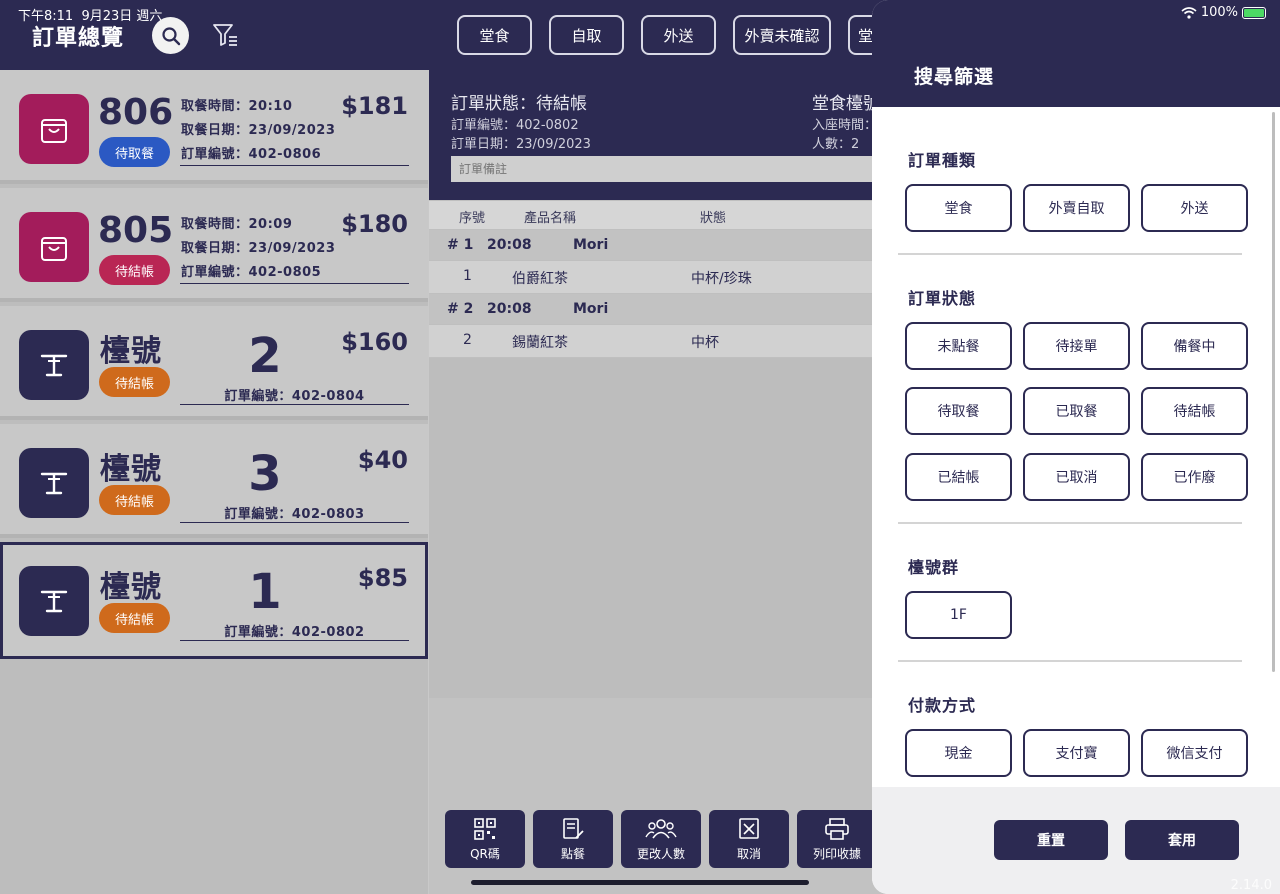 This screenshot has height=894, width=1280. What do you see at coordinates (1076, 208) in the screenshot?
I see `filter-option-takeout-pickup: 外賣自取` at bounding box center [1076, 208].